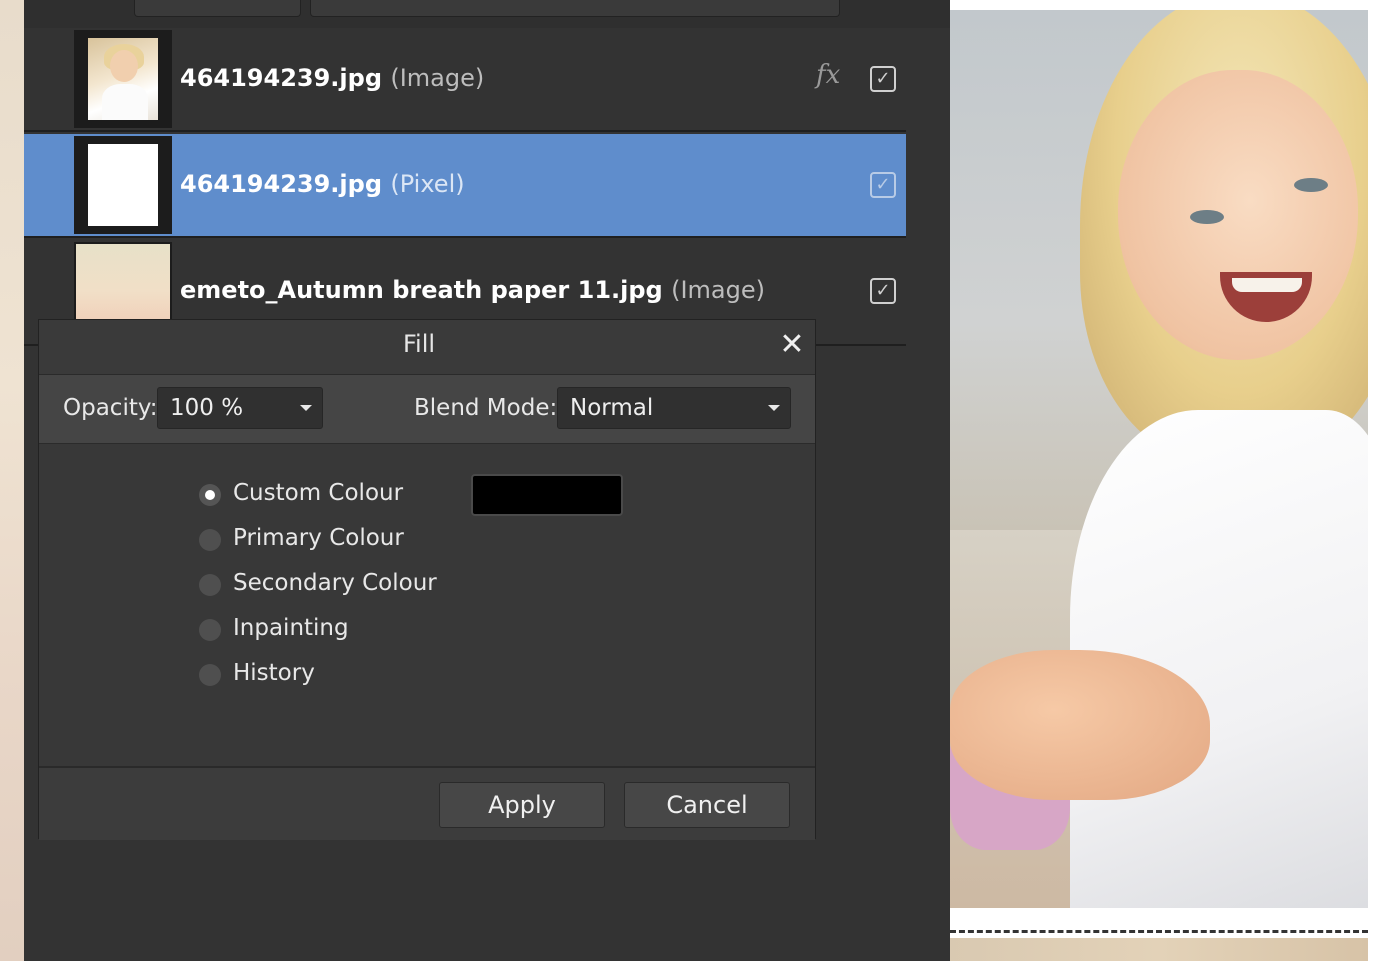  I want to click on fx-icon: fx, so click(828, 75).